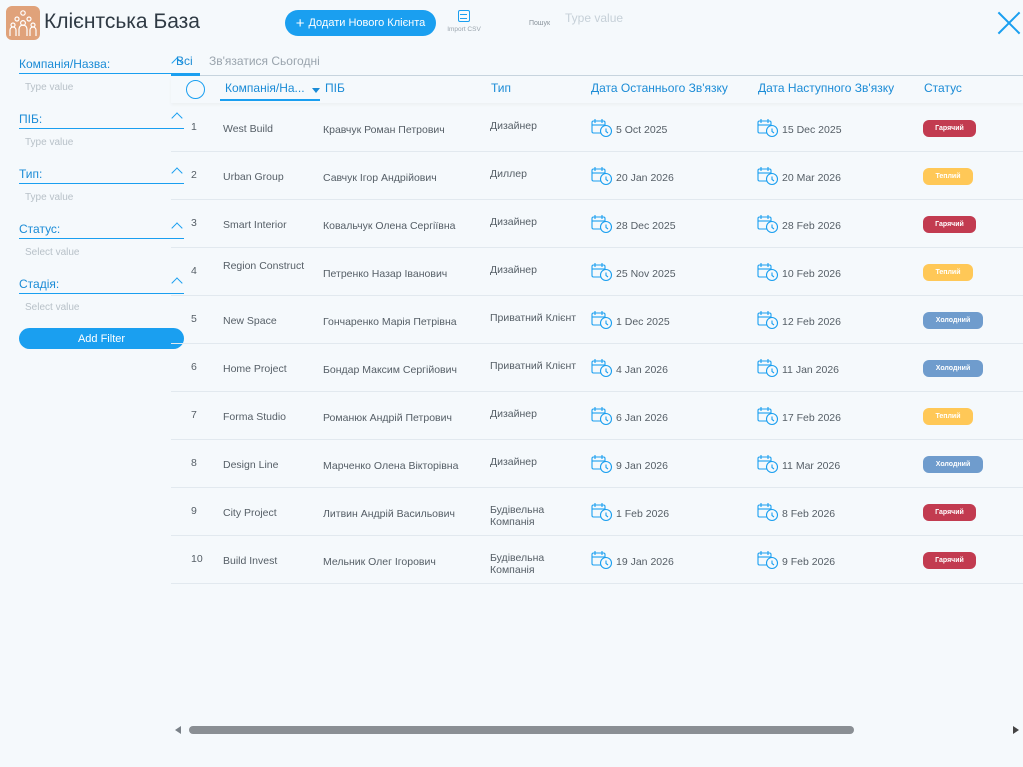 The height and width of the screenshot is (767, 1023). I want to click on row-next-contact: 17 Feb 2026, so click(799, 417).